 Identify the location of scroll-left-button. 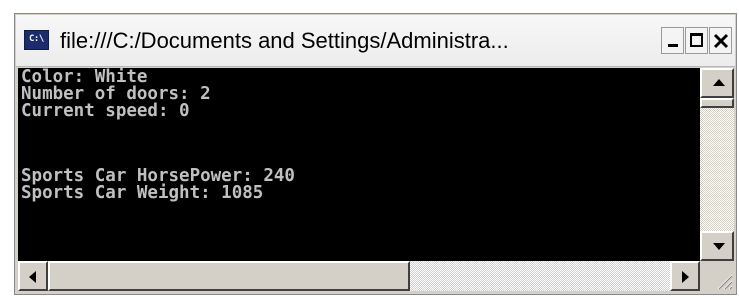
(33, 276).